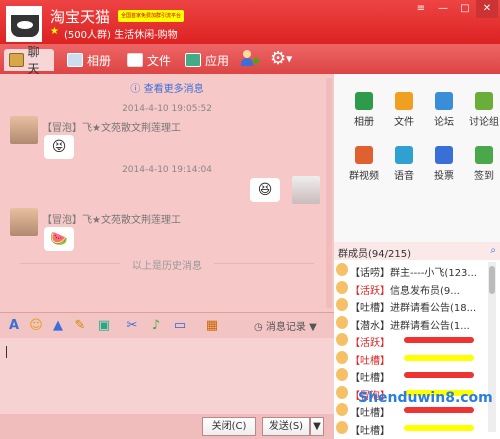 This screenshot has height=439, width=500. What do you see at coordinates (229, 426) in the screenshot?
I see `close-button: 关闭(C)` at bounding box center [229, 426].